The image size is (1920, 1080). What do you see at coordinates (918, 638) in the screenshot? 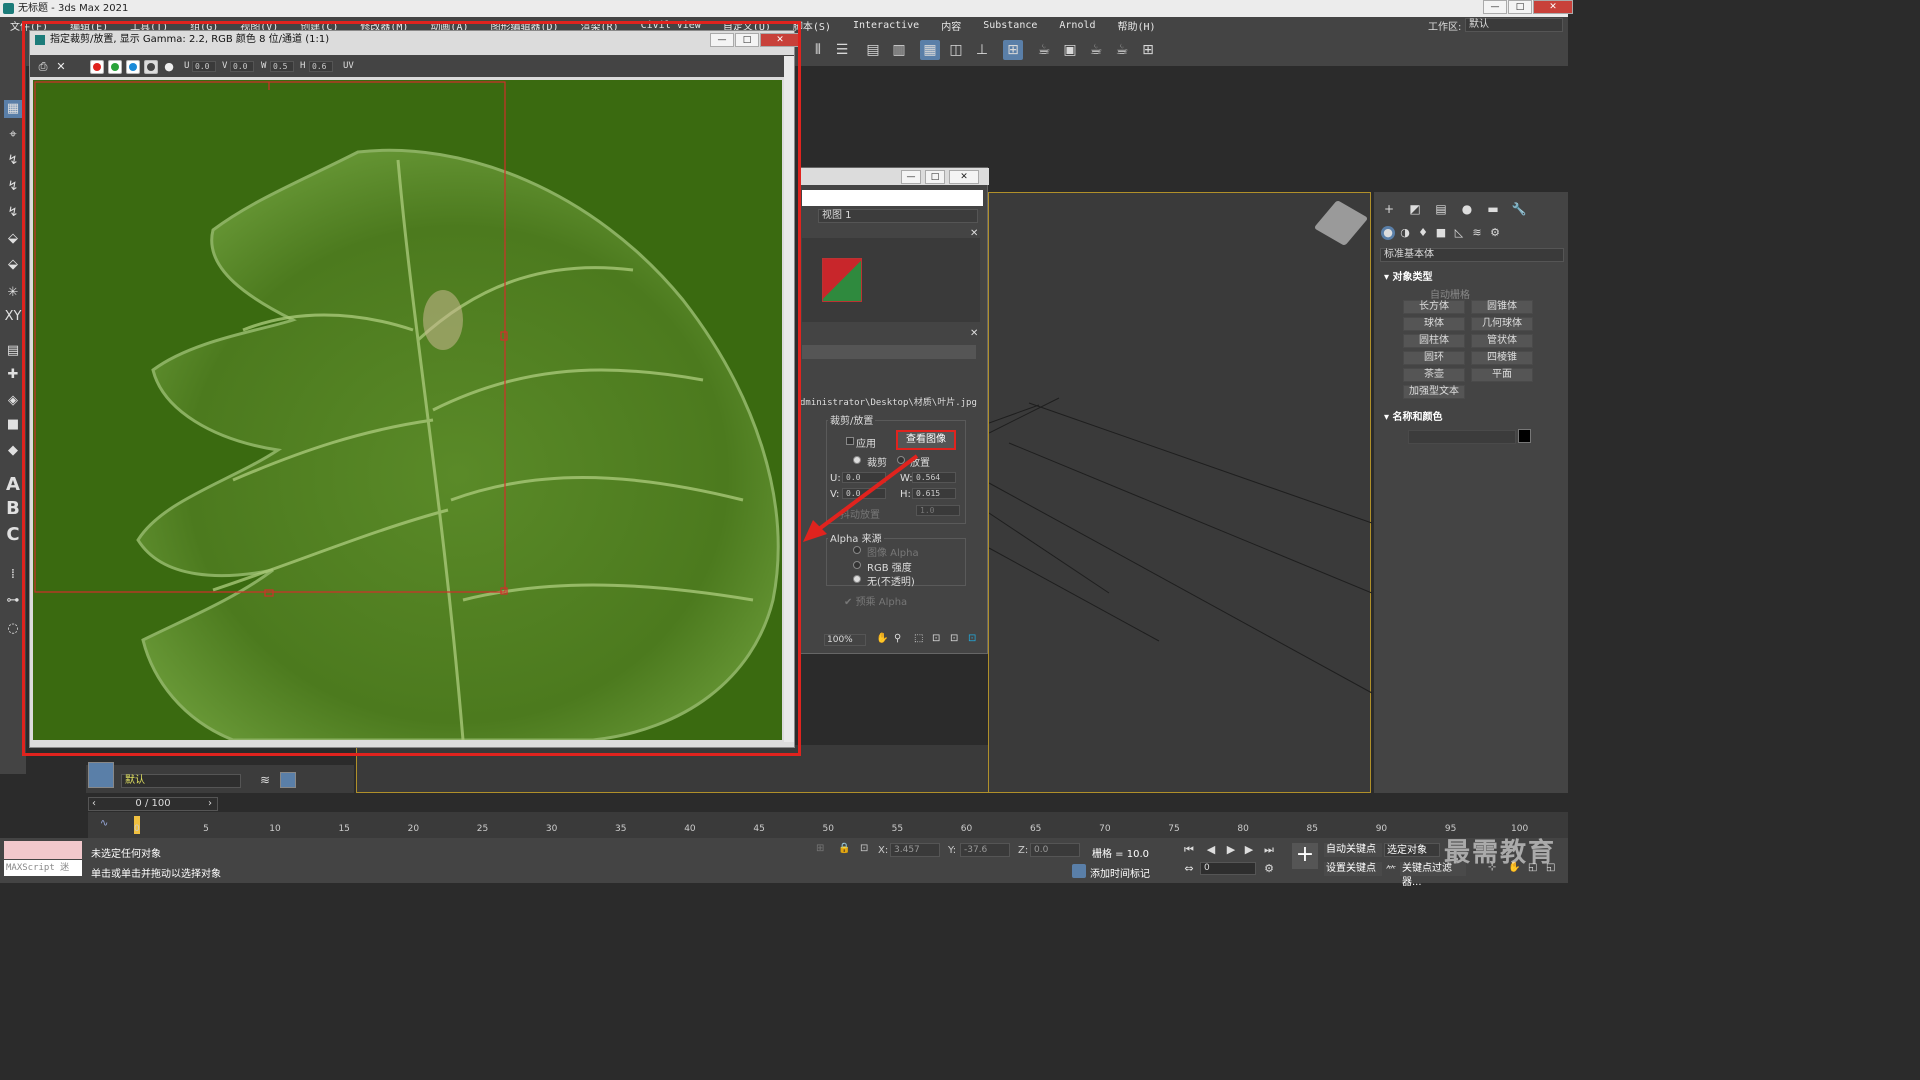
I see `zoom-region-icon: ⬚` at bounding box center [918, 638].